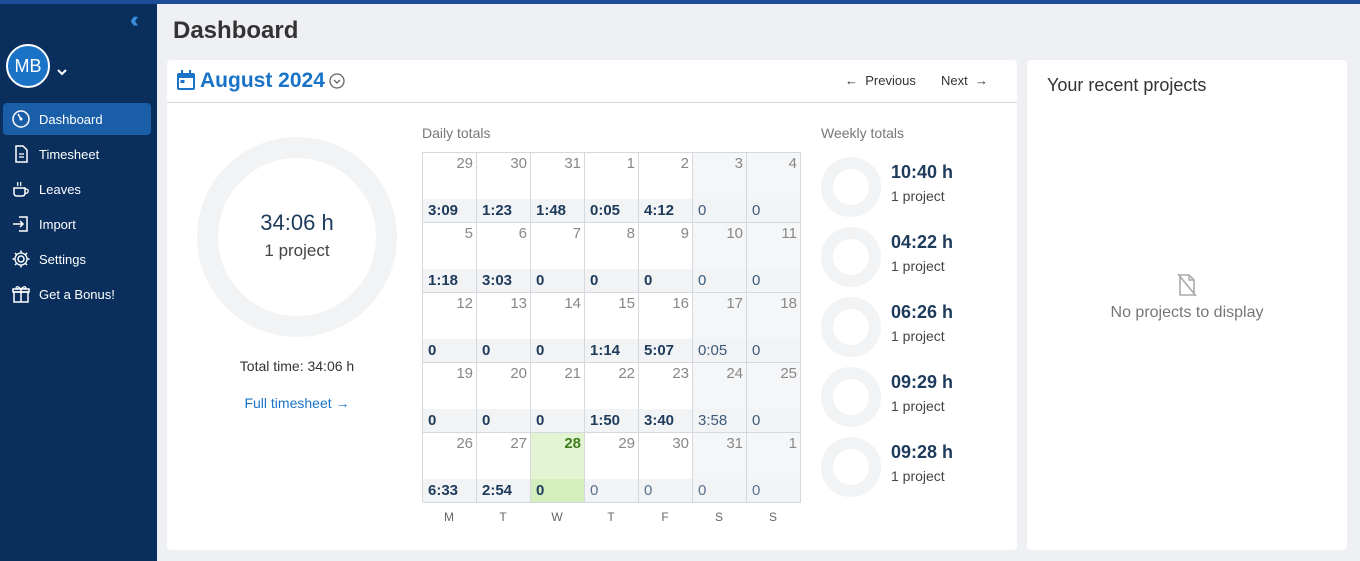 This screenshot has height=561, width=1360. What do you see at coordinates (443, 490) in the screenshot?
I see `day-total: 6:33` at bounding box center [443, 490].